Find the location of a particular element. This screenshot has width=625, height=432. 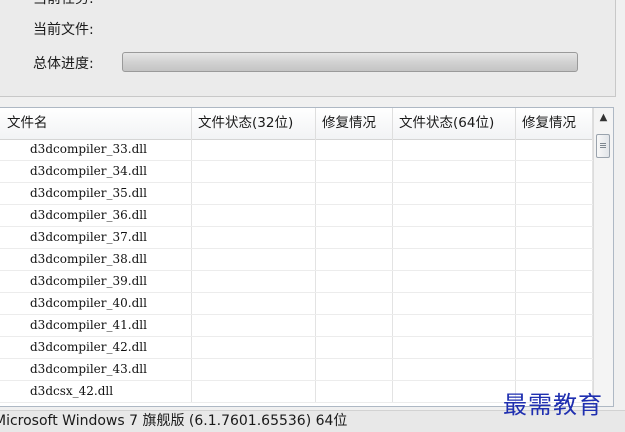

cell-filename: d3dcompiler_34.dll is located at coordinates (96, 171).